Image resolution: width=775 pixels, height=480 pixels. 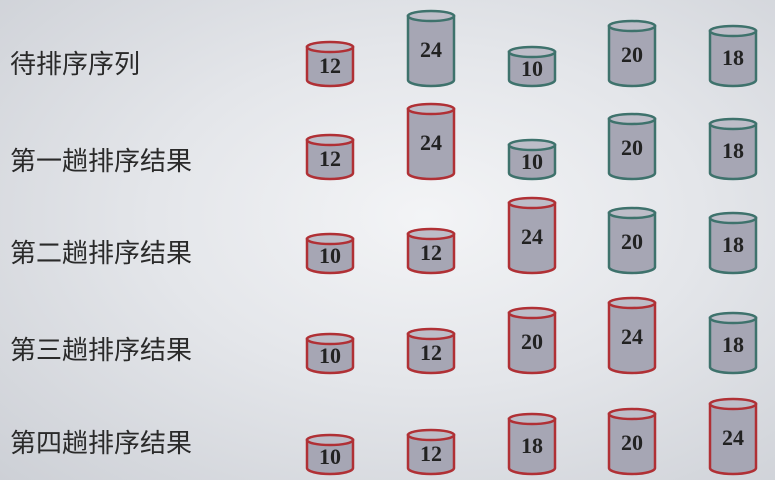 What do you see at coordinates (101, 444) in the screenshot?
I see `row-label-pass-4: 第四趟排序结果` at bounding box center [101, 444].